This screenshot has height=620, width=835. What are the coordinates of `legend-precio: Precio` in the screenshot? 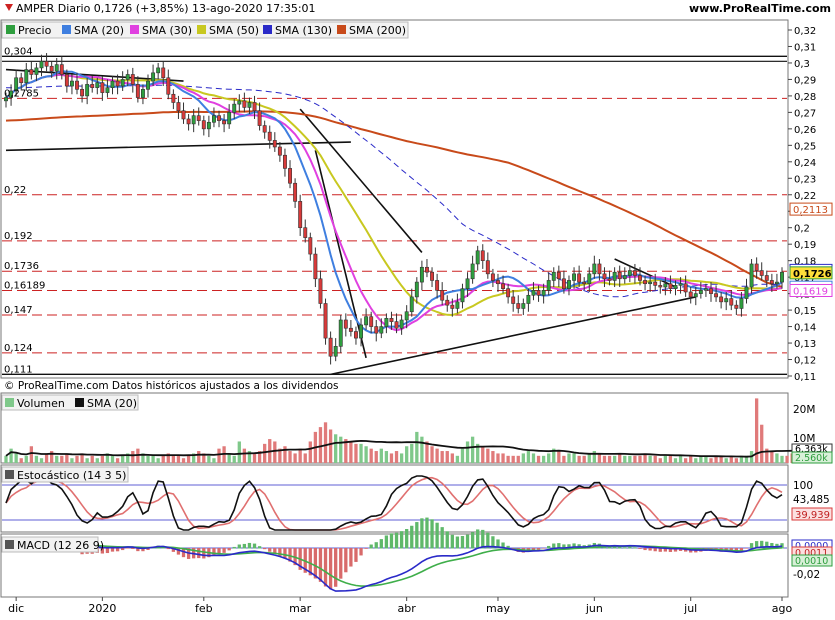 It's located at (35, 30).